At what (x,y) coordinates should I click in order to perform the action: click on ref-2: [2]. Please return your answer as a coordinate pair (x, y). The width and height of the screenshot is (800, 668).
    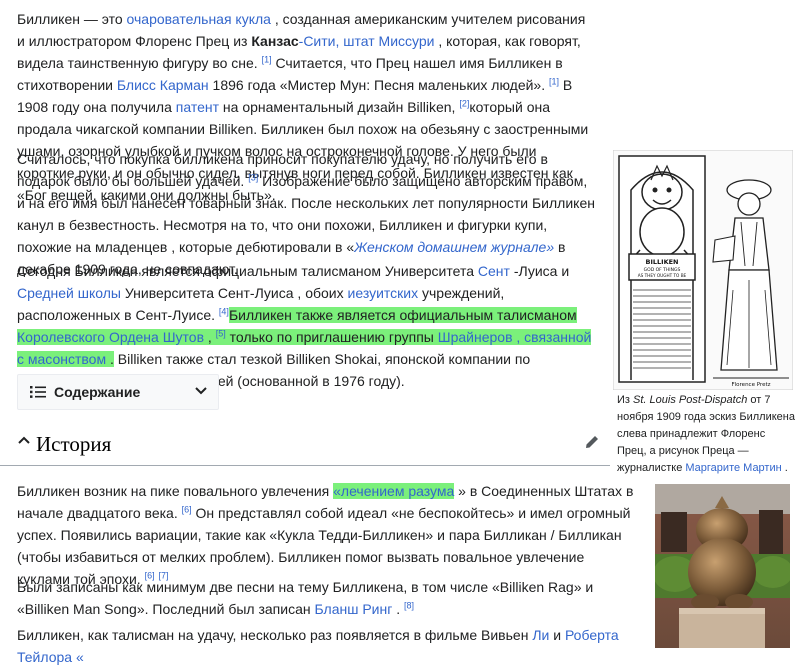
    Looking at the image, I should click on (464, 103).